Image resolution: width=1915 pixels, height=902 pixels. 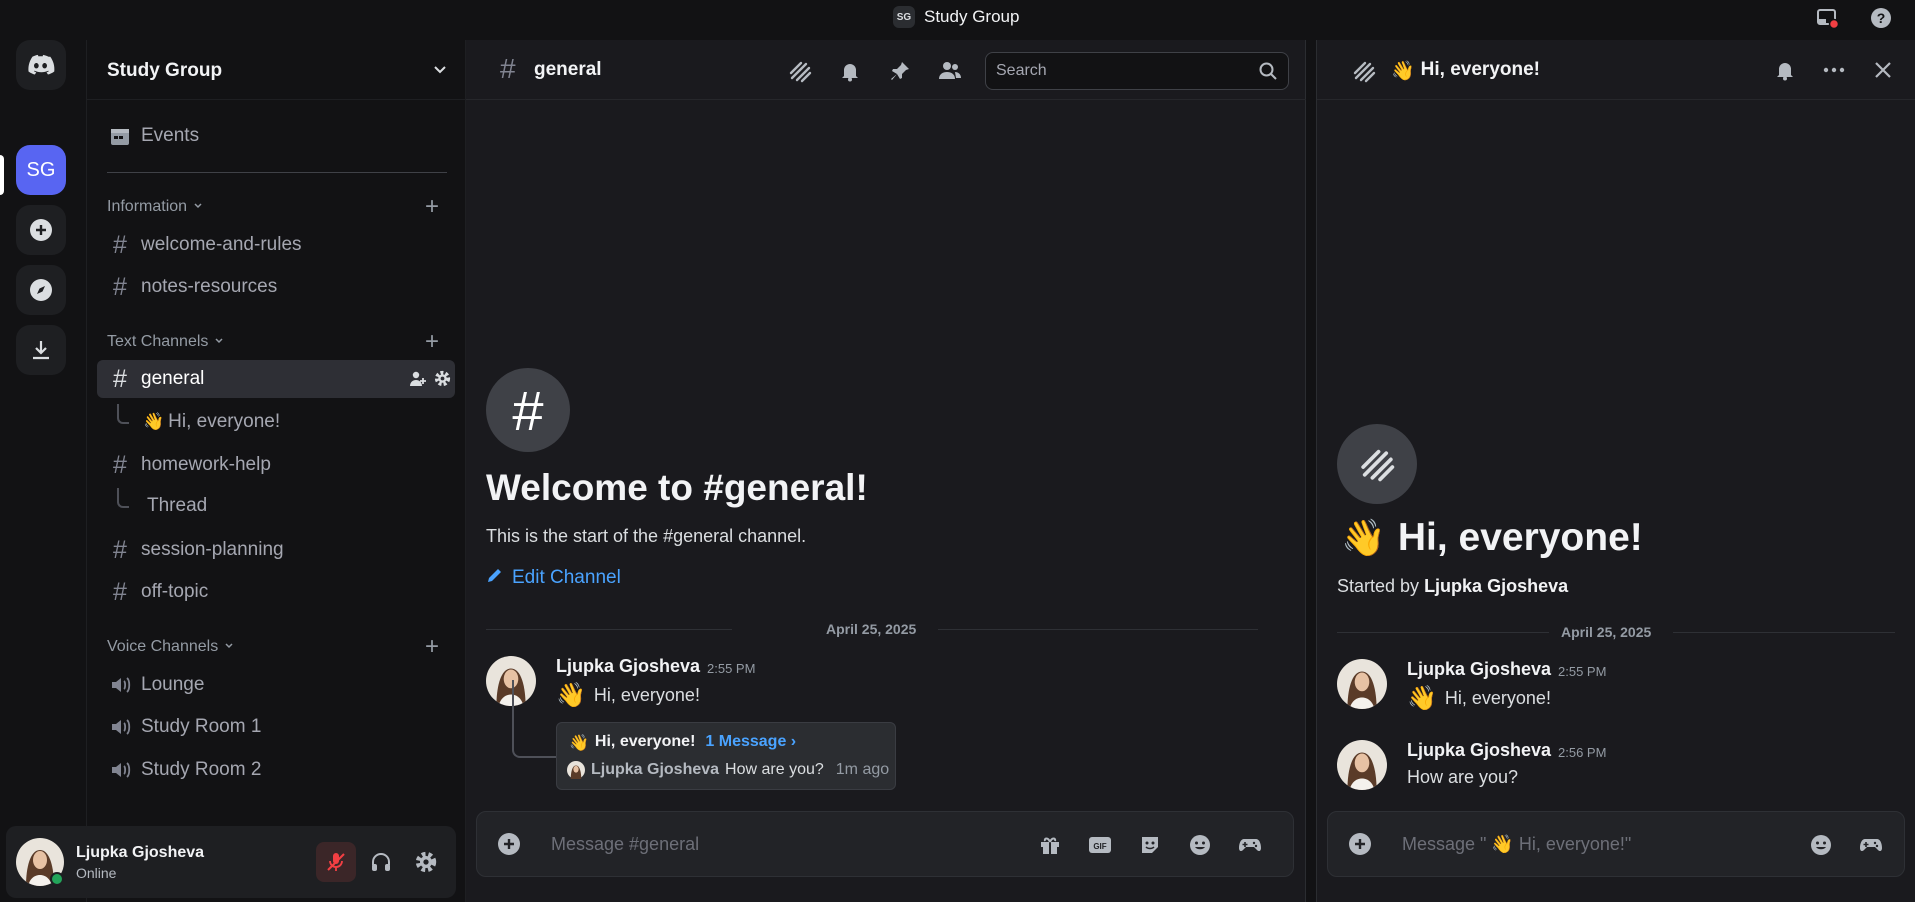 What do you see at coordinates (295, 506) in the screenshot?
I see `sidebar-item-thread: Thread` at bounding box center [295, 506].